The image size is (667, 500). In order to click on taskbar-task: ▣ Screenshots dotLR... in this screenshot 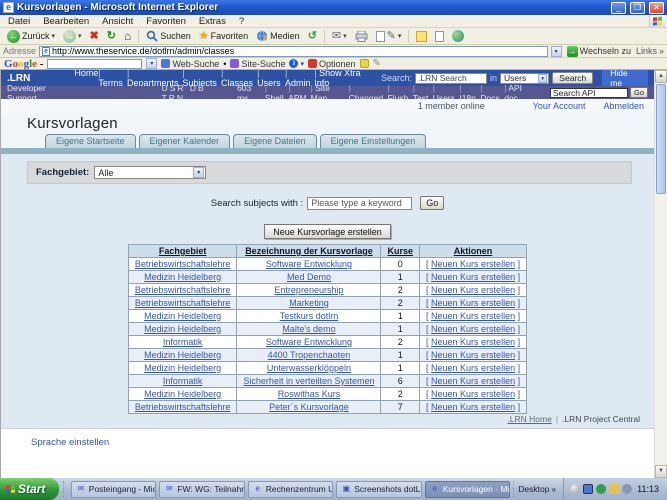, I will do `click(379, 489)`.